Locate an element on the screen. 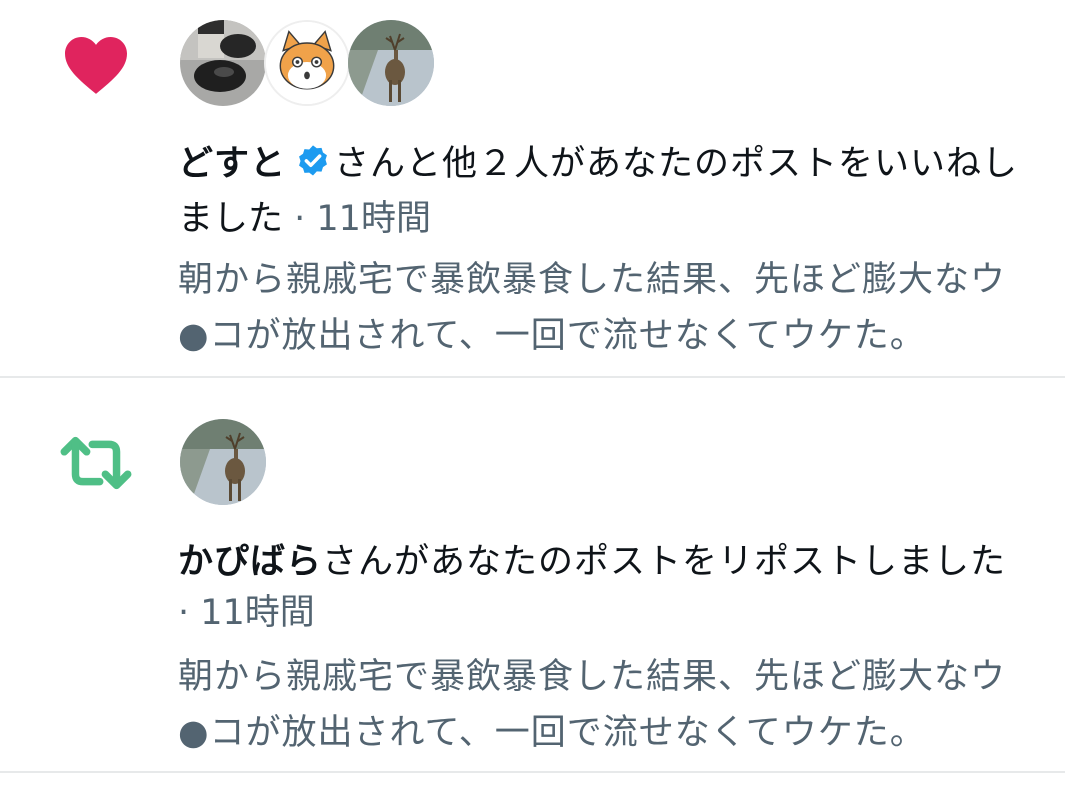 The width and height of the screenshot is (1065, 798). divider is located at coordinates (532, 772).